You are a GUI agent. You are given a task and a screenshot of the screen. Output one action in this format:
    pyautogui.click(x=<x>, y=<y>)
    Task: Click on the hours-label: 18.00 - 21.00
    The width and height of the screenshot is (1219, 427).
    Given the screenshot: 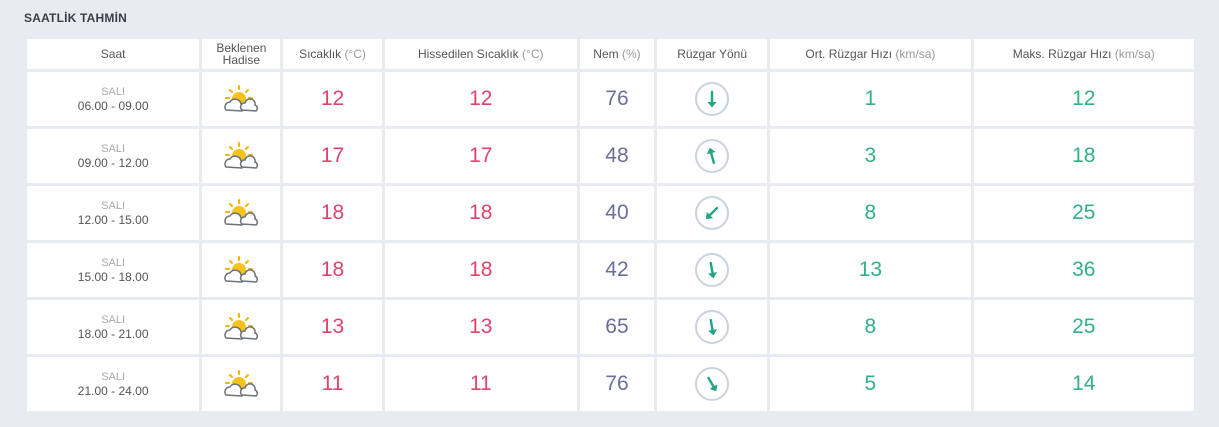 What is the action you would take?
    pyautogui.click(x=113, y=333)
    